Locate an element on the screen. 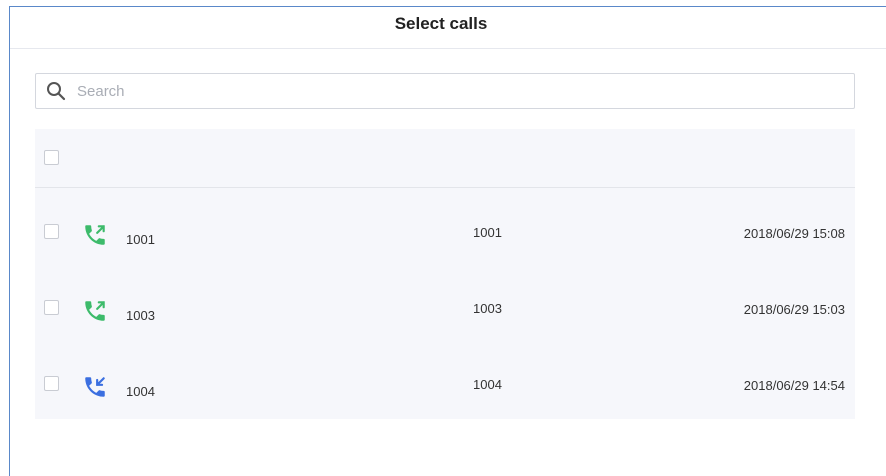 The image size is (886, 476). table-row: 1003 1003 2018/06/29 15:03 is located at coordinates (445, 308).